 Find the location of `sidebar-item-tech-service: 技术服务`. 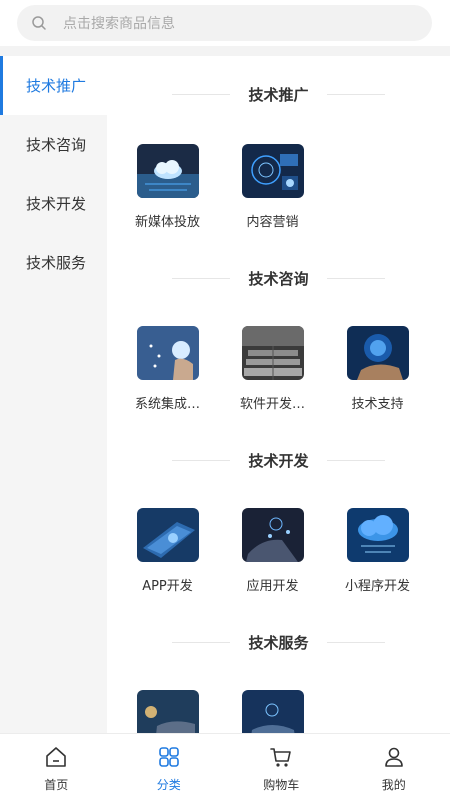

sidebar-item-tech-service: 技术服务 is located at coordinates (53, 262).